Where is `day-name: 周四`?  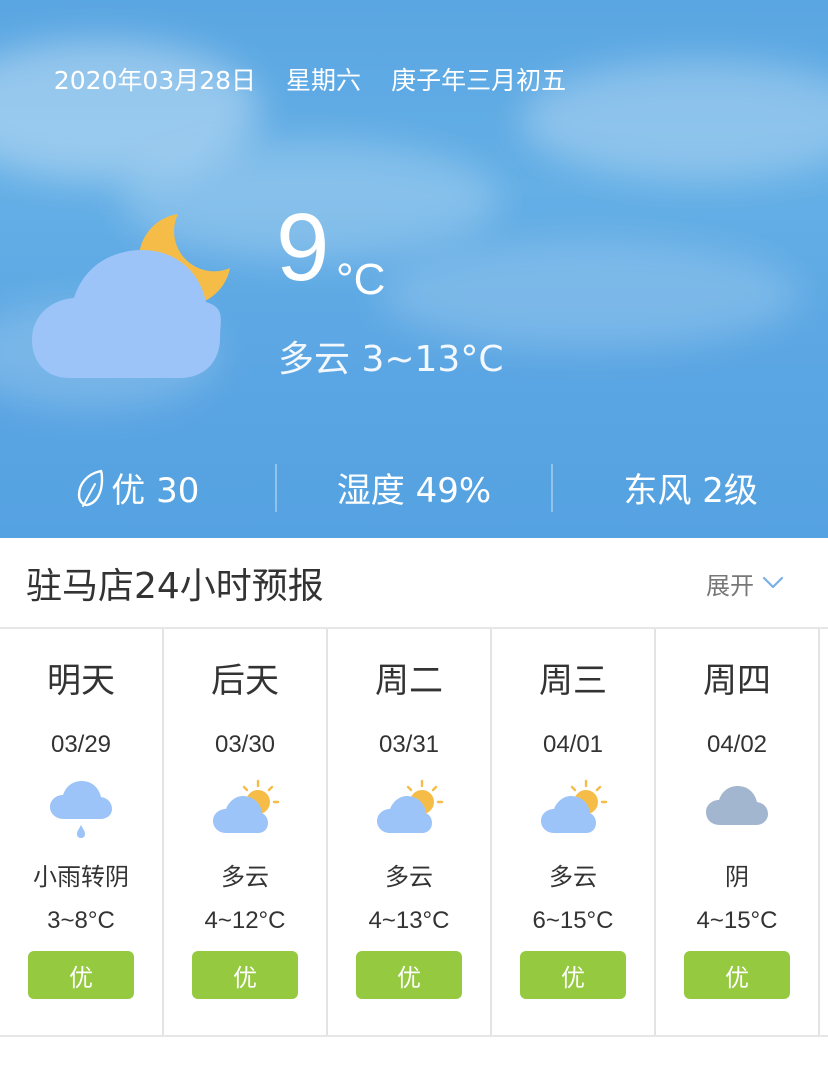
day-name: 周四 is located at coordinates (737, 681).